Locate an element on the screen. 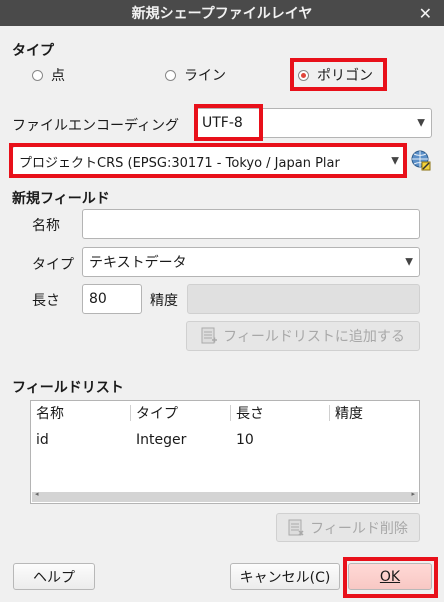 This screenshot has height=602, width=444. field-name-label: 名称 is located at coordinates (46, 226).